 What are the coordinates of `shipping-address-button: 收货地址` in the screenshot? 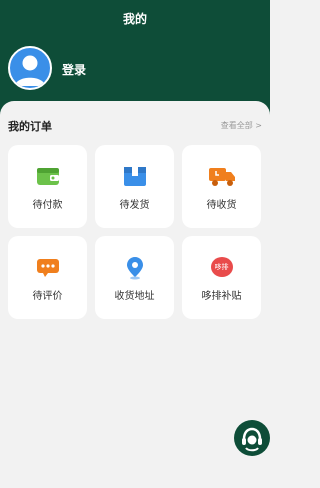 It's located at (134, 277).